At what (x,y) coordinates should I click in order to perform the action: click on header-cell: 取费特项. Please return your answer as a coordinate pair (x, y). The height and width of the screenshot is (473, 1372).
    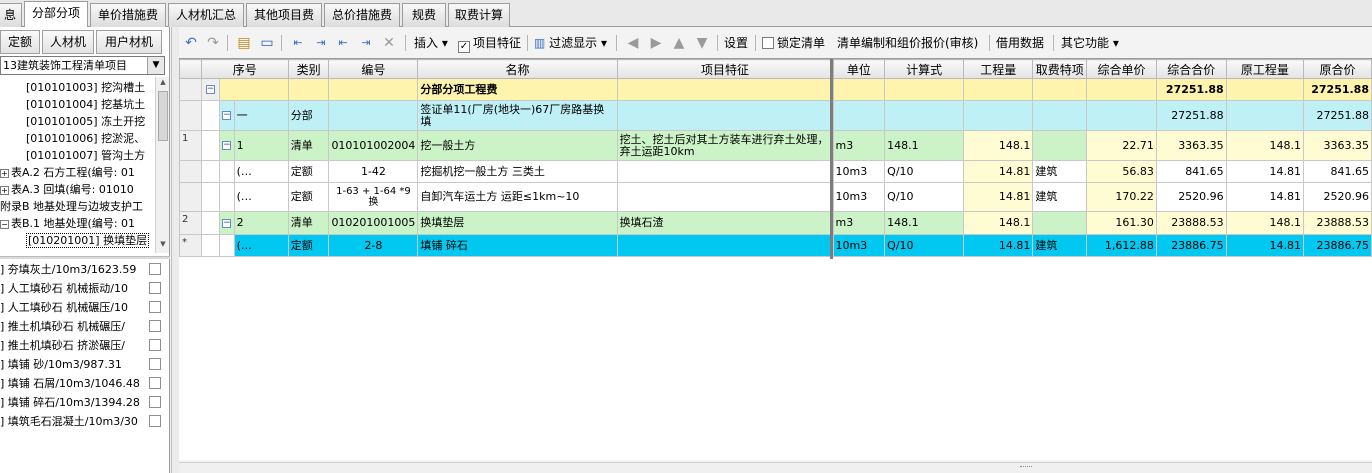
    Looking at the image, I should click on (1060, 69).